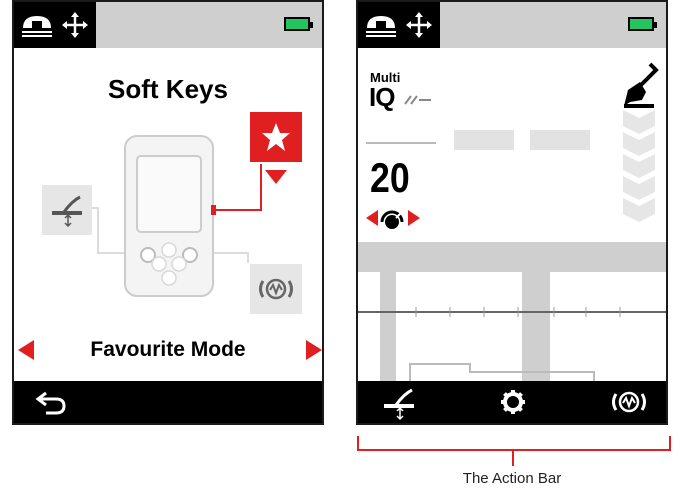  What do you see at coordinates (51, 402) in the screenshot?
I see `back-icon` at bounding box center [51, 402].